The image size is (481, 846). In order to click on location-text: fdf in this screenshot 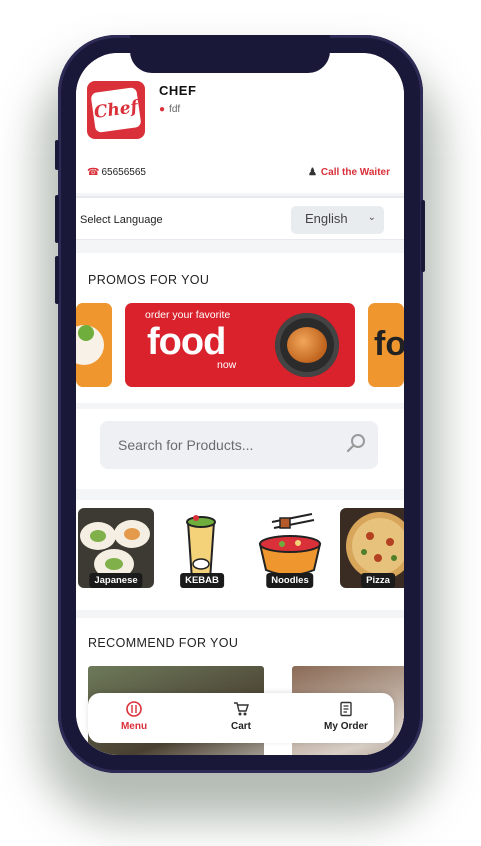, I will do `click(175, 109)`.